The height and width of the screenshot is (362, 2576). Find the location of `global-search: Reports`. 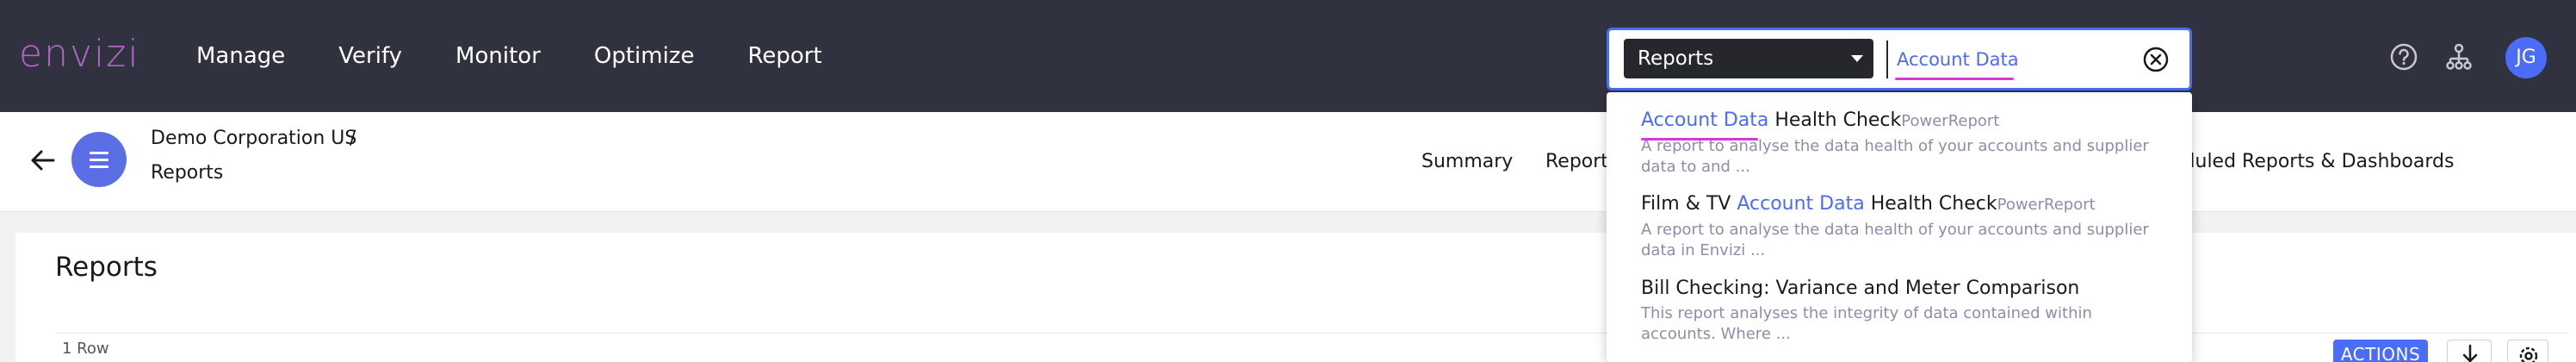

global-search: Reports is located at coordinates (1900, 59).